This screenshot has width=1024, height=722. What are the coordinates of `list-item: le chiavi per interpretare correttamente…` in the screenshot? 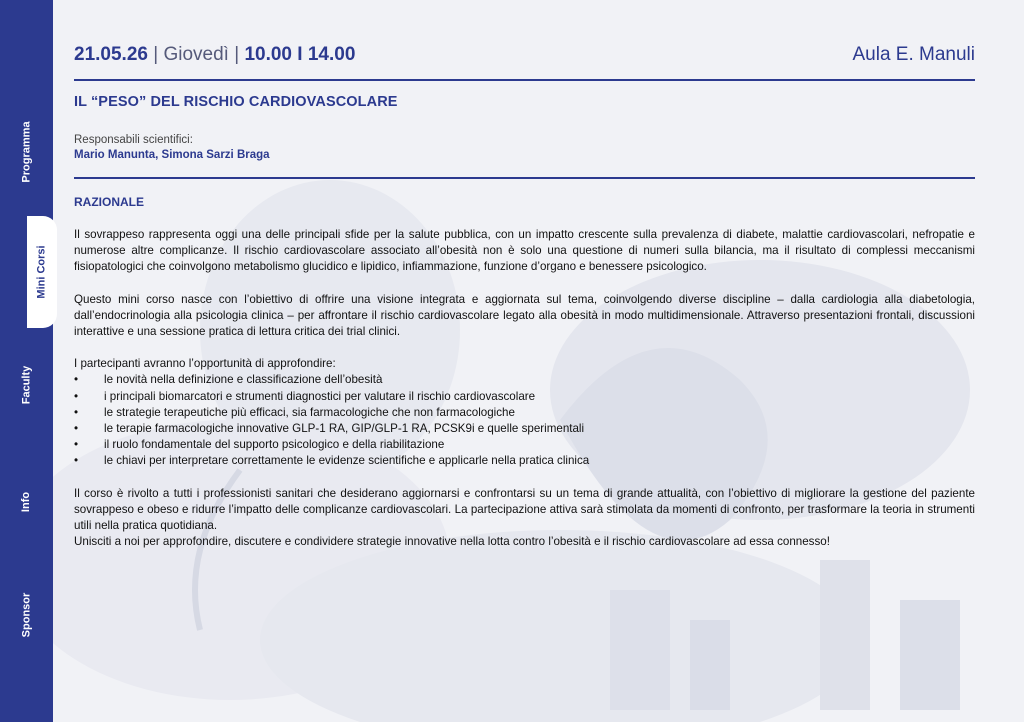 It's located at (524, 461).